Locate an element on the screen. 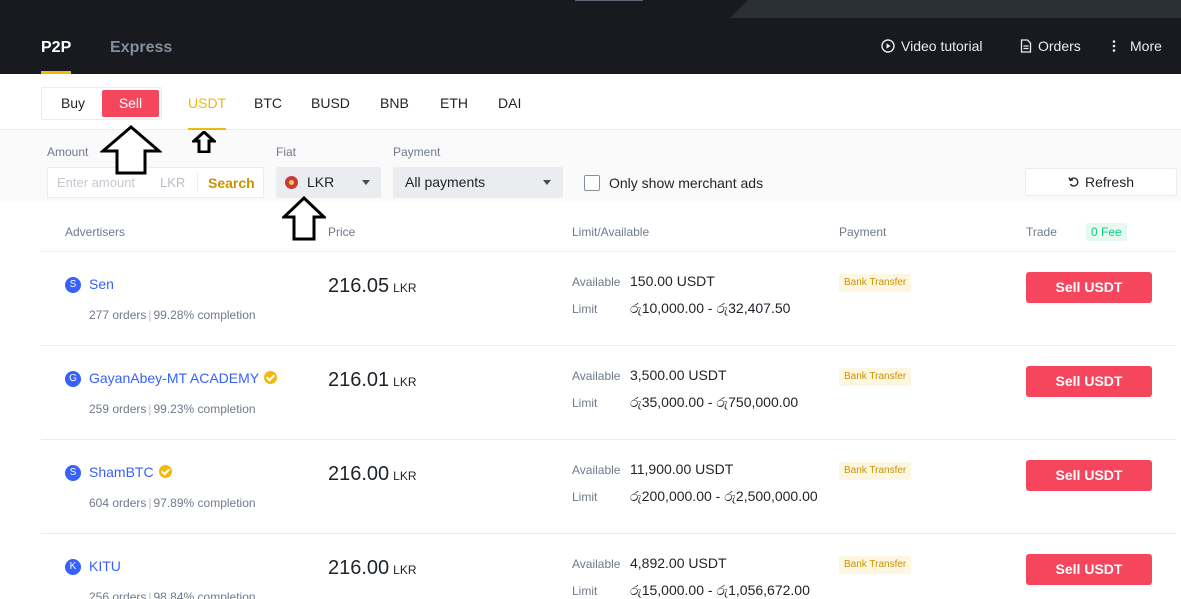 The width and height of the screenshot is (1181, 599). advertiser-name-text: KITU is located at coordinates (105, 566).